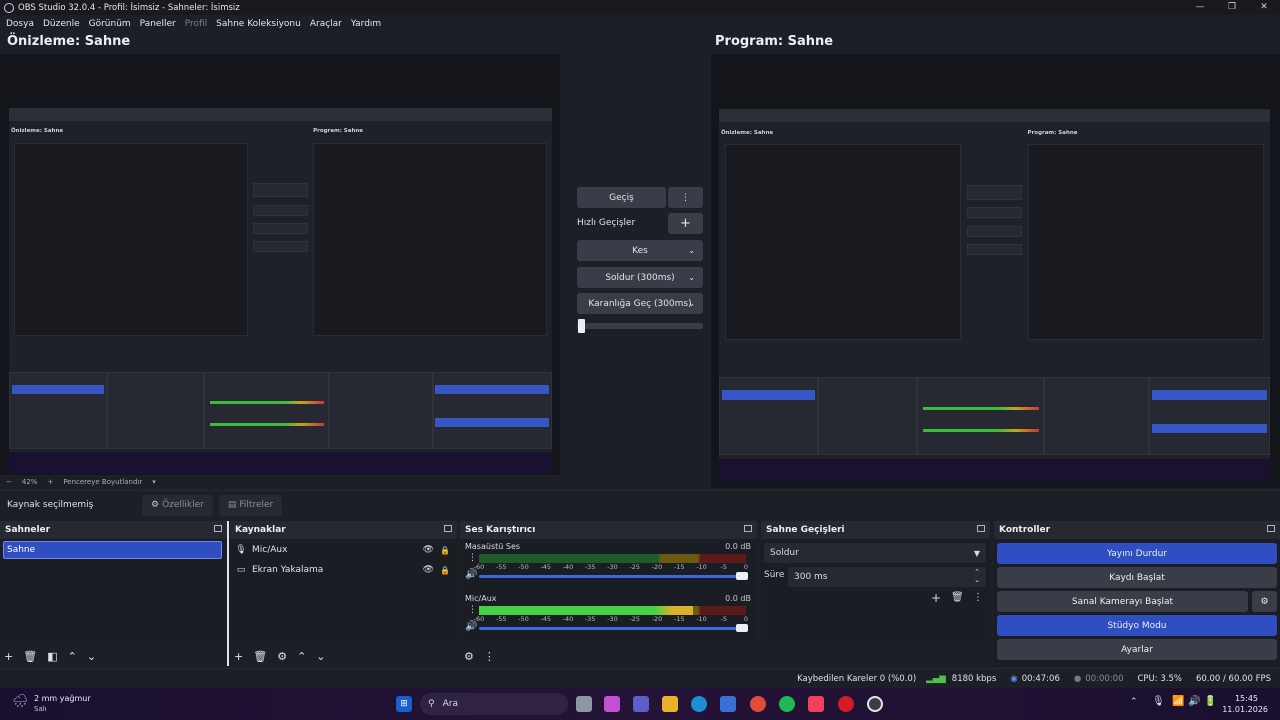  Describe the element at coordinates (568, 567) in the screenshot. I see `db-tick-label: -40` at that location.